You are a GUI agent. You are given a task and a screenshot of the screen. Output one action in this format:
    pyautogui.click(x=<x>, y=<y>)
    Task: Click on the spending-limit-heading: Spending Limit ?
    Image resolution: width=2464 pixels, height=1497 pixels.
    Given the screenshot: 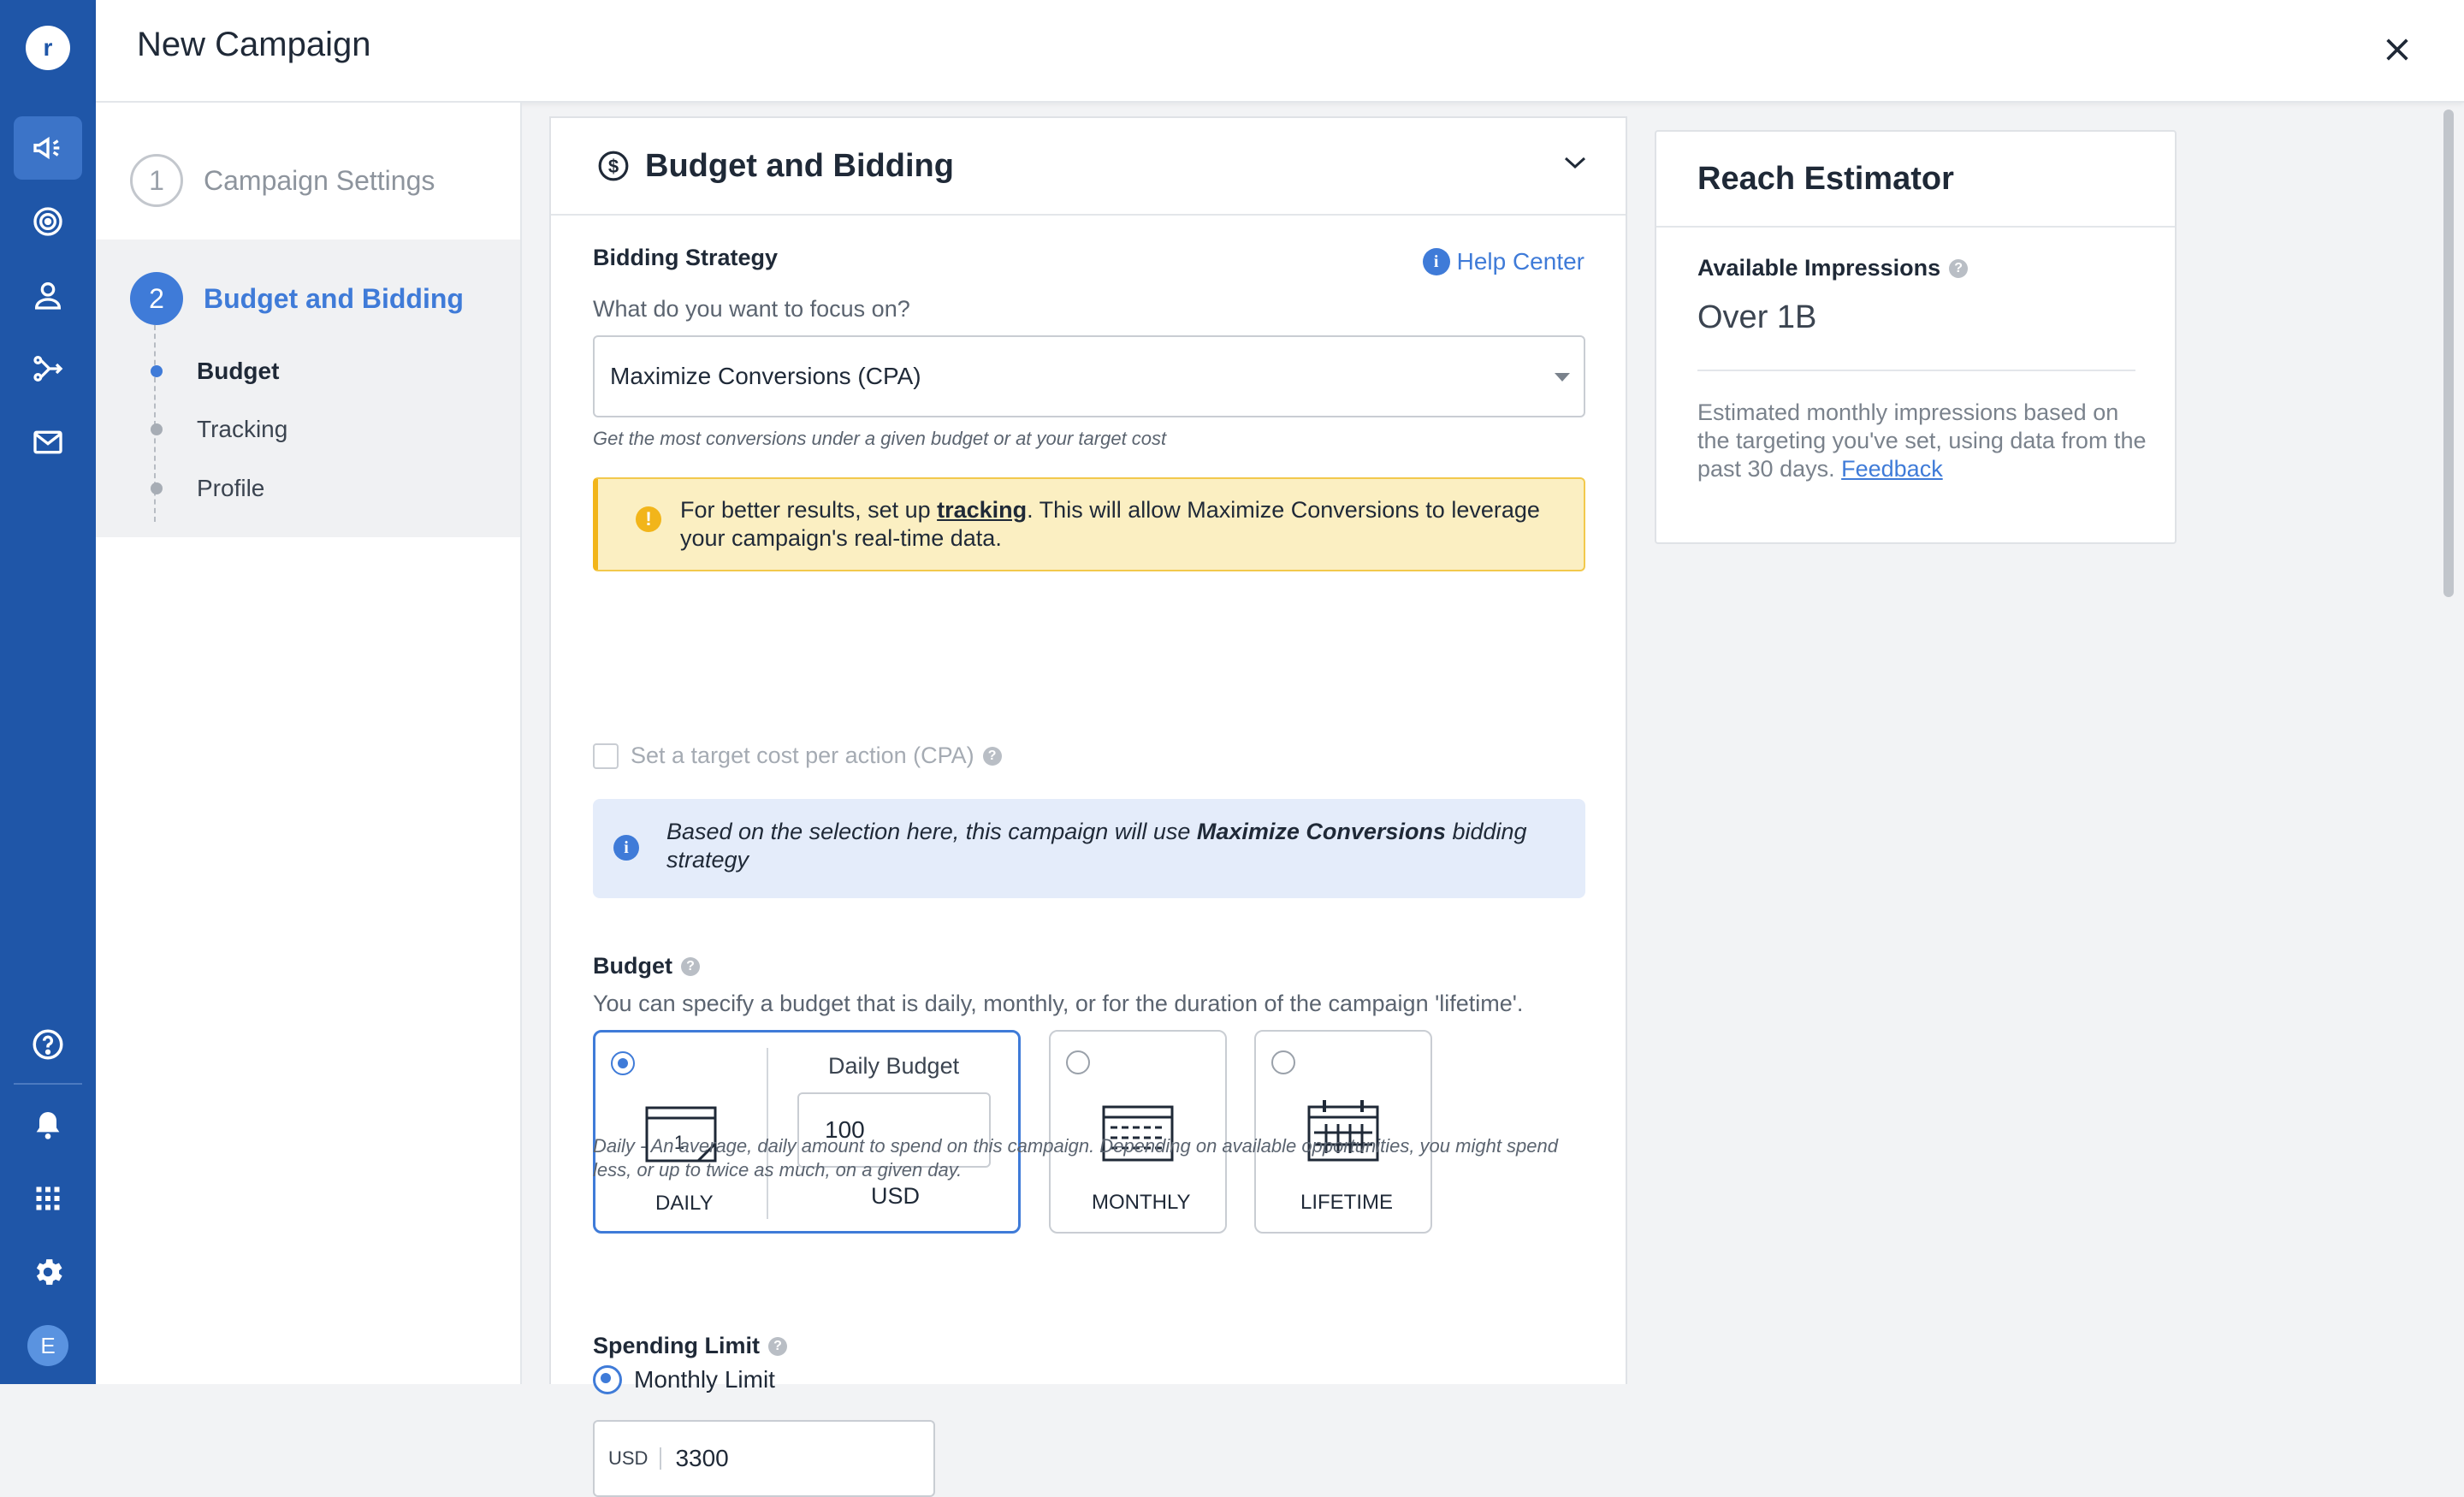 What is the action you would take?
    pyautogui.click(x=690, y=1346)
    